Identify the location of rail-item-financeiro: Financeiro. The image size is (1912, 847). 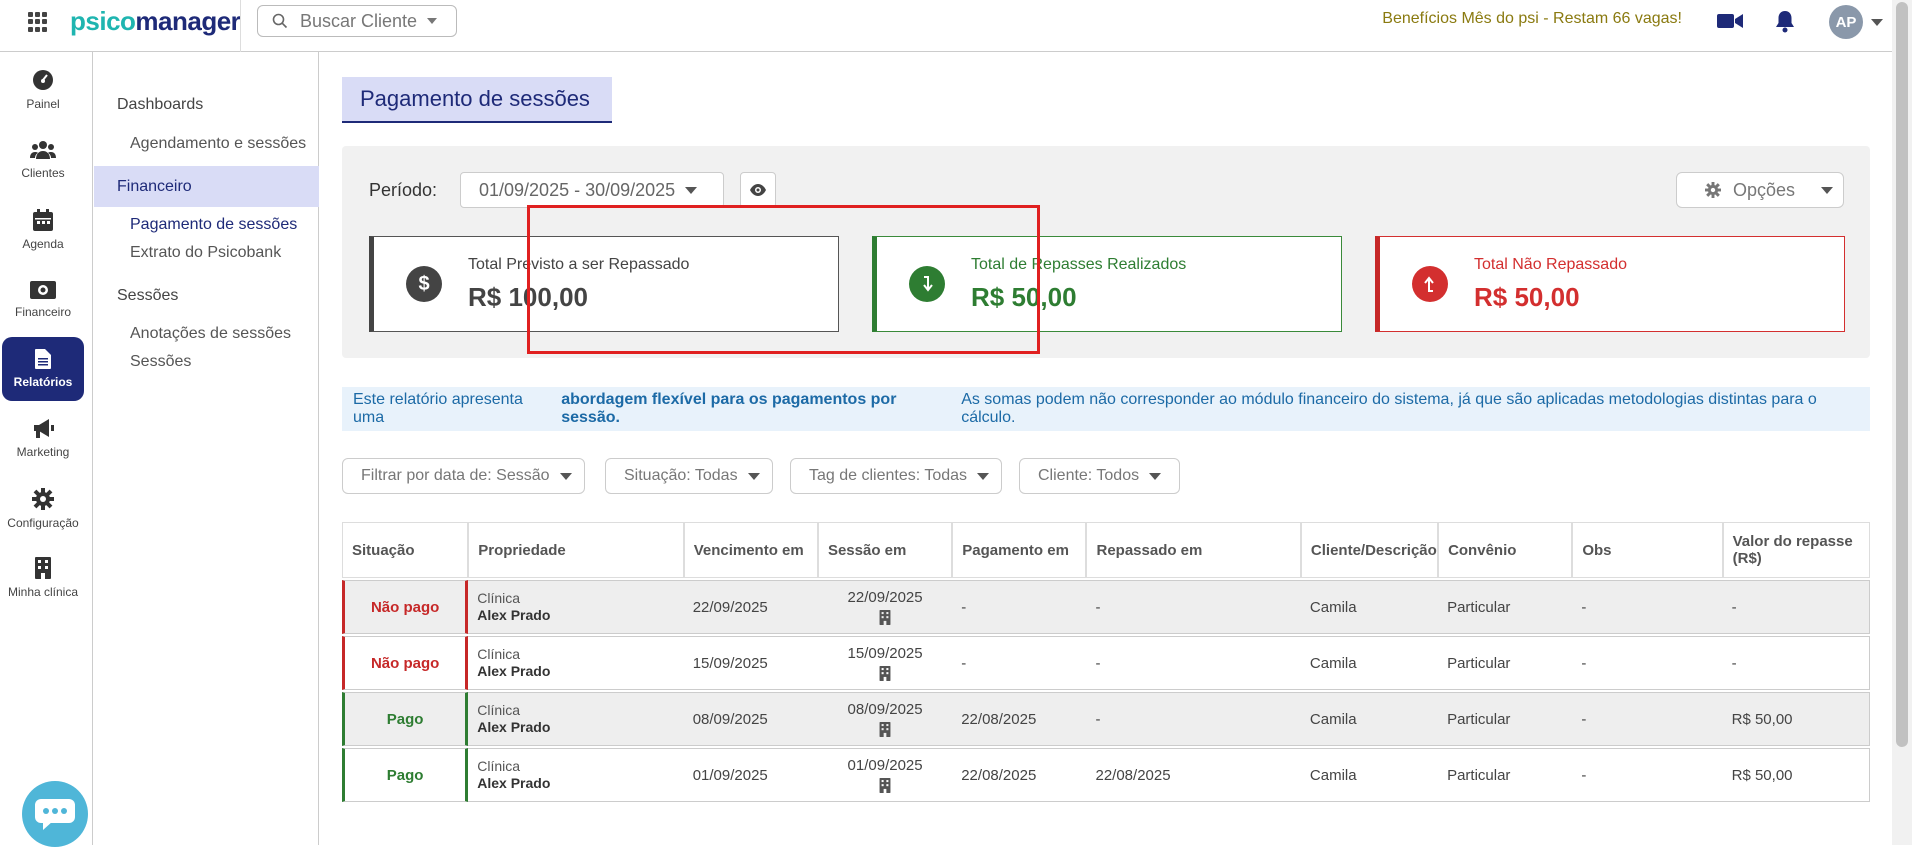
(43, 300).